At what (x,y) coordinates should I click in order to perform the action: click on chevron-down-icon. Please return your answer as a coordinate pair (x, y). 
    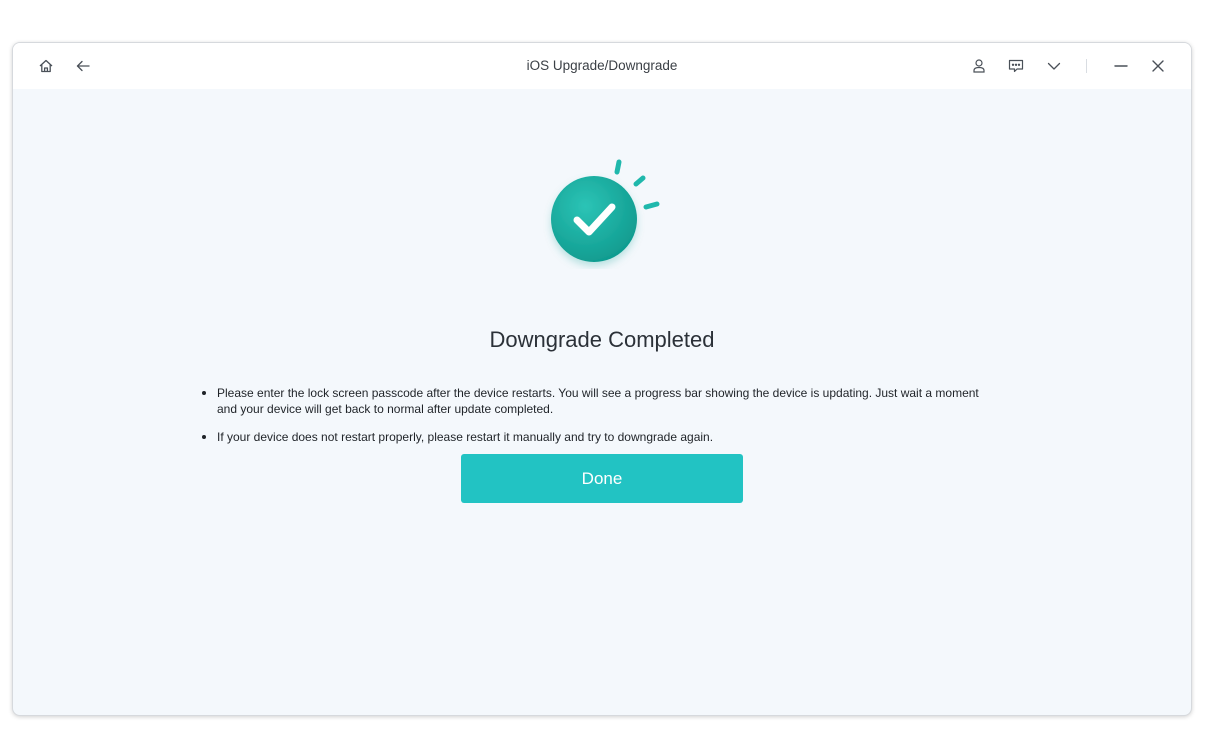
    Looking at the image, I should click on (1054, 66).